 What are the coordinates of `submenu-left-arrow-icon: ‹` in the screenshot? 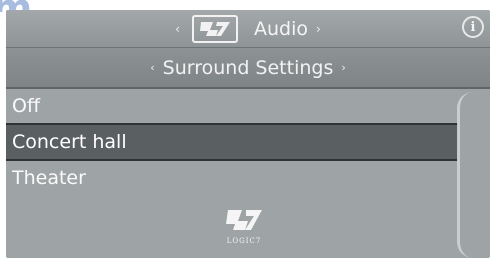 It's located at (152, 67).